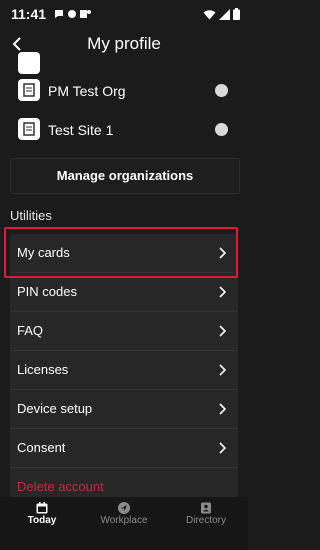 This screenshot has height=550, width=320. Describe the element at coordinates (124, 331) in the screenshot. I see `list-item-faq: FAQ` at that location.